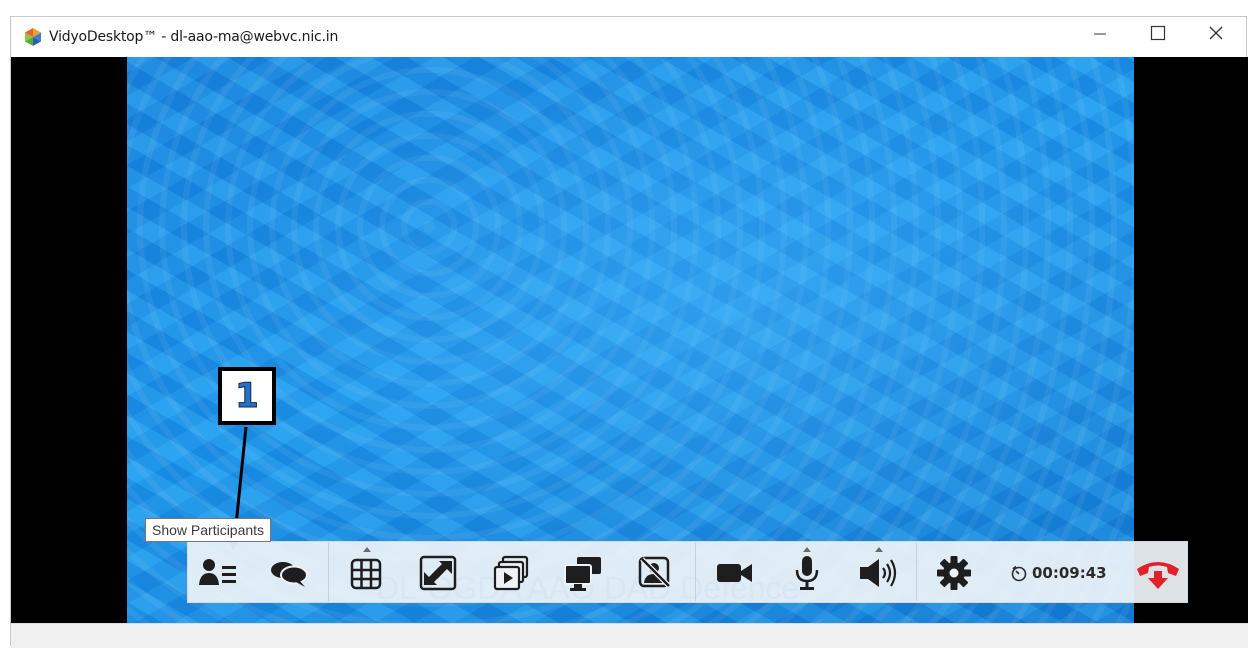 The image size is (1248, 648). I want to click on call-duration: 00:09:43, so click(1069, 573).